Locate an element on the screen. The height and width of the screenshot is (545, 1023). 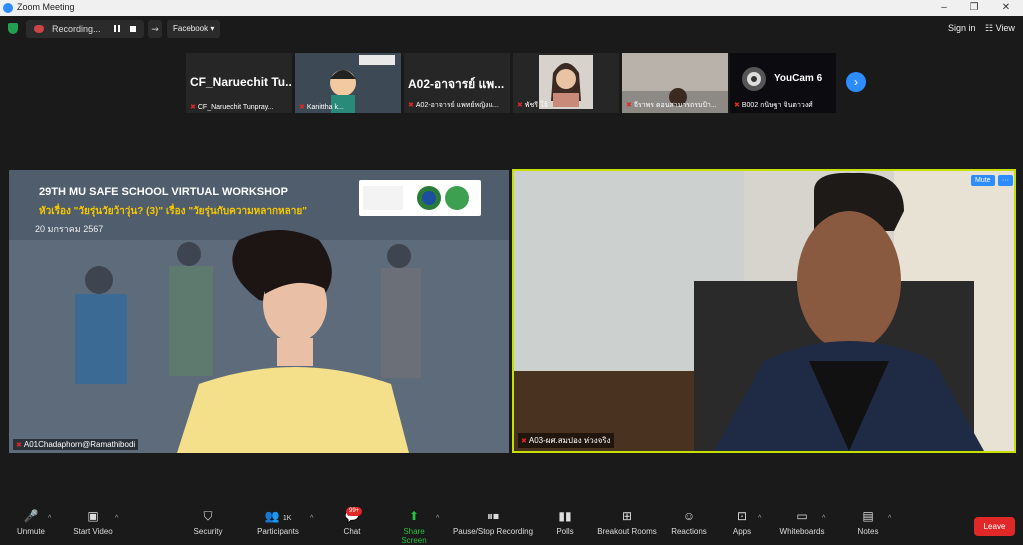
participants-icon: 👥 1K is located at coordinates (278, 516).